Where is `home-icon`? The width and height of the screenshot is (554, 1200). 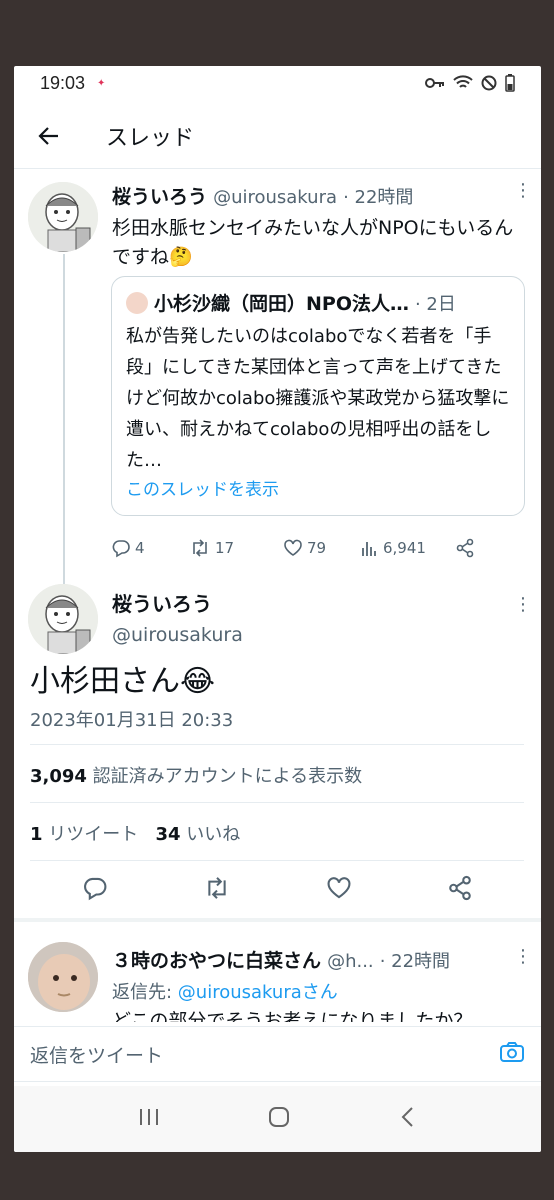 home-icon is located at coordinates (279, 1117).